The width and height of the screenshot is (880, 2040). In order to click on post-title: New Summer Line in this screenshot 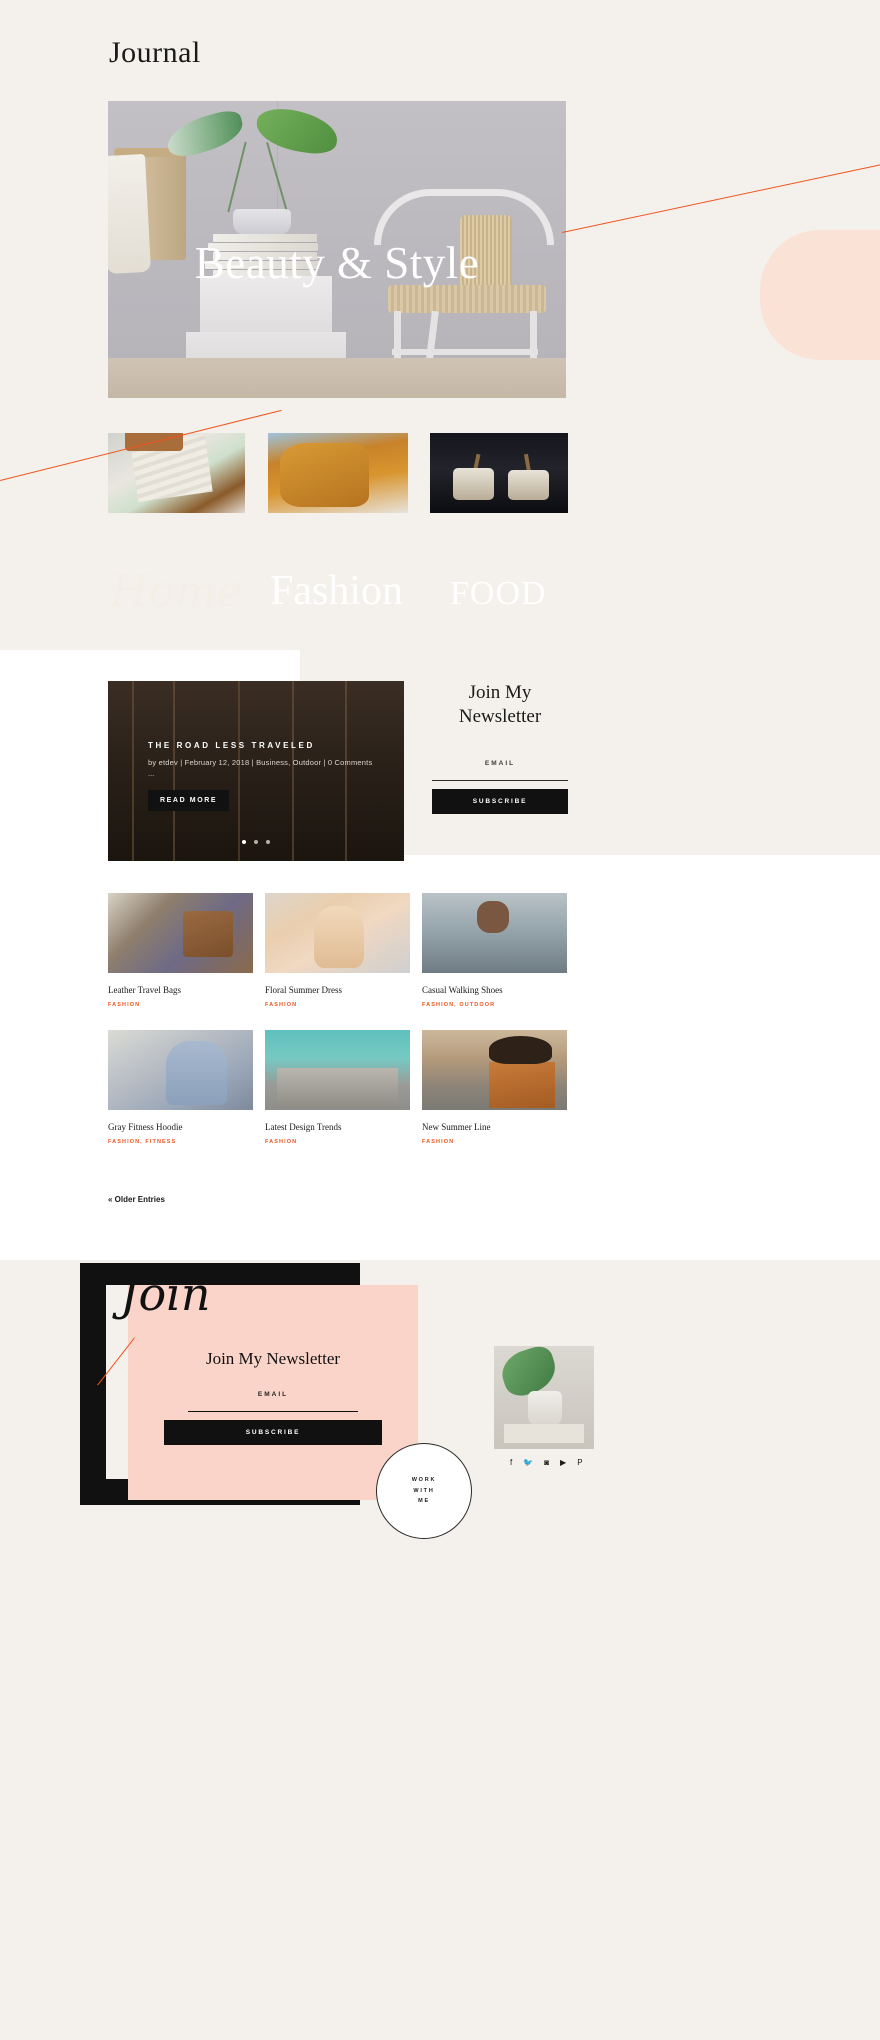, I will do `click(456, 1127)`.